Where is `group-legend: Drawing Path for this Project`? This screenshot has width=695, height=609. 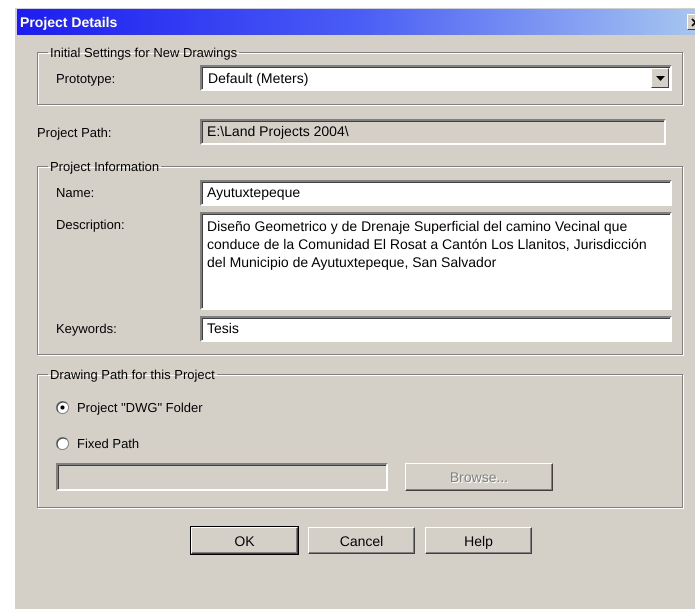
group-legend: Drawing Path for this Project is located at coordinates (132, 374).